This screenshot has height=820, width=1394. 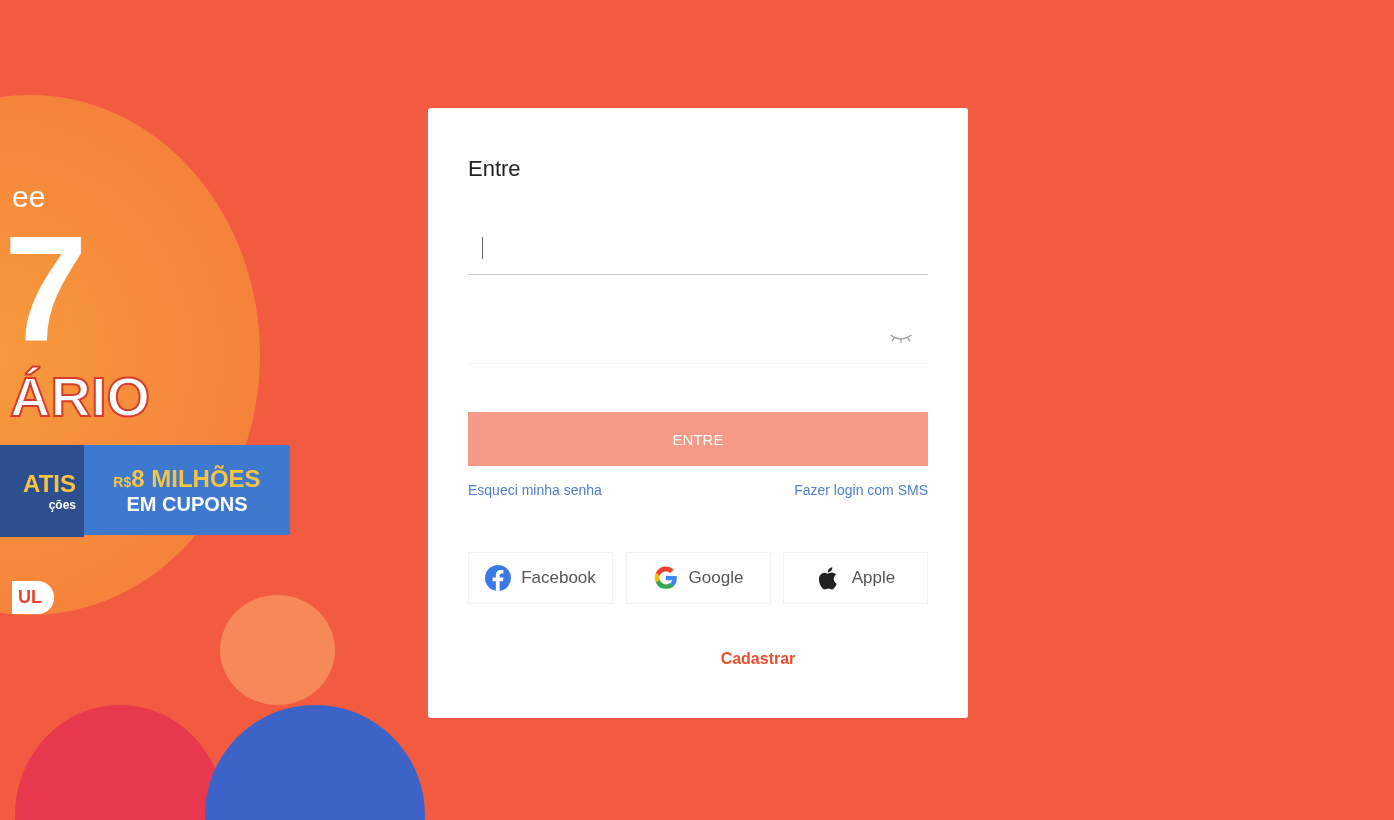 I want to click on text-link: Fazer login com SMS, so click(x=861, y=490).